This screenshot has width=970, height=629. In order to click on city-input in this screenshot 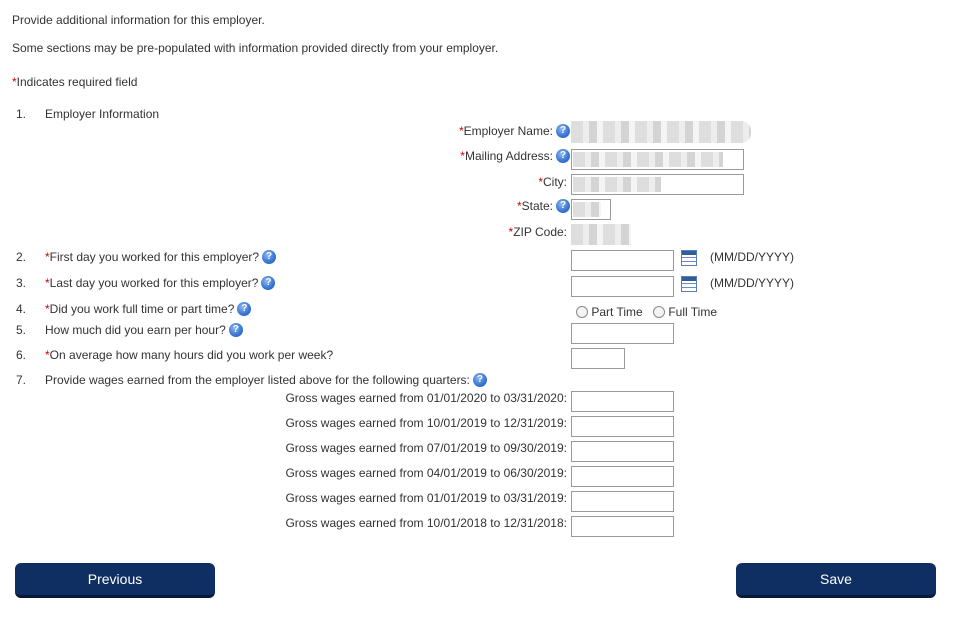, I will do `click(657, 184)`.